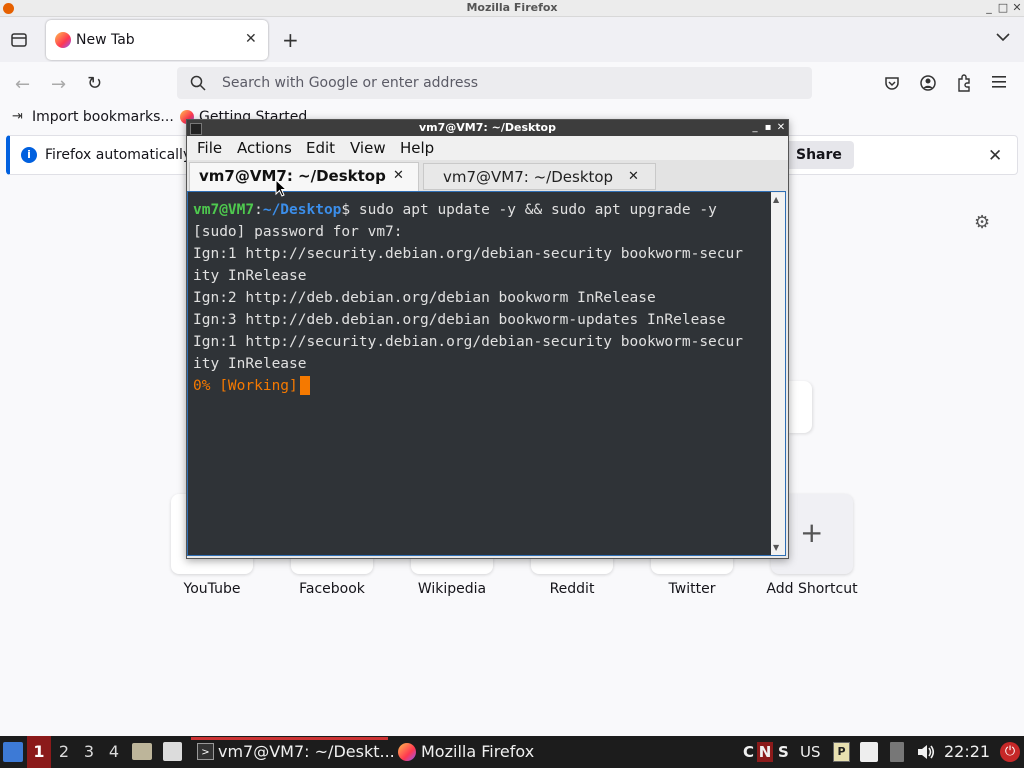 Image resolution: width=1024 pixels, height=768 pixels. I want to click on notification-text: Firefox automatically, so click(118, 155).